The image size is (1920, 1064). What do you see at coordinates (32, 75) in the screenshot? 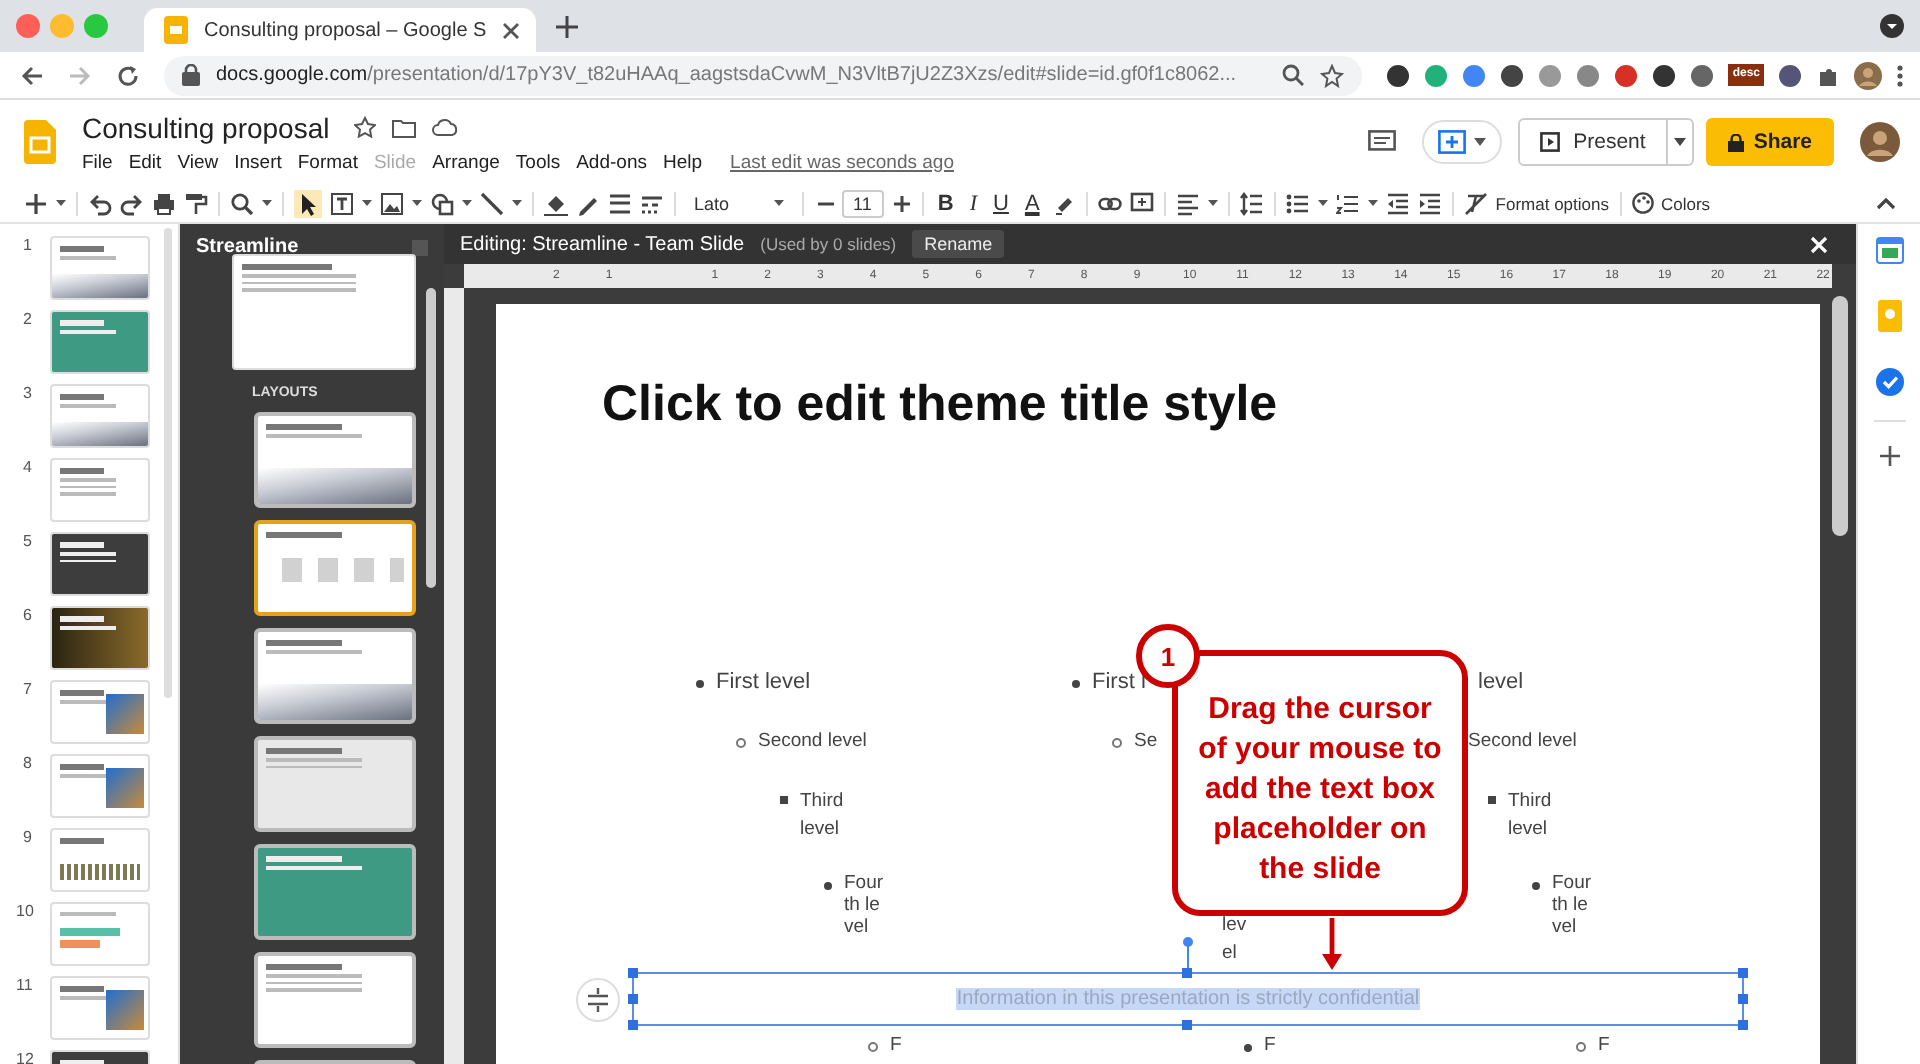
I see `back-icon` at bounding box center [32, 75].